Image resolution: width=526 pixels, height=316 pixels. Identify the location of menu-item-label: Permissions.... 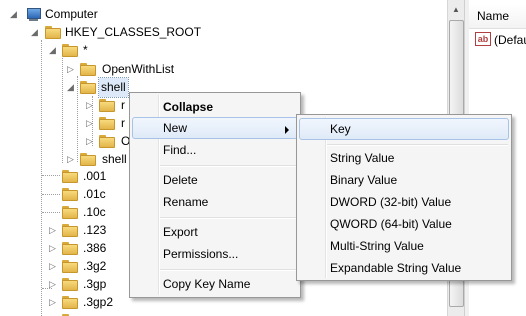
(201, 254).